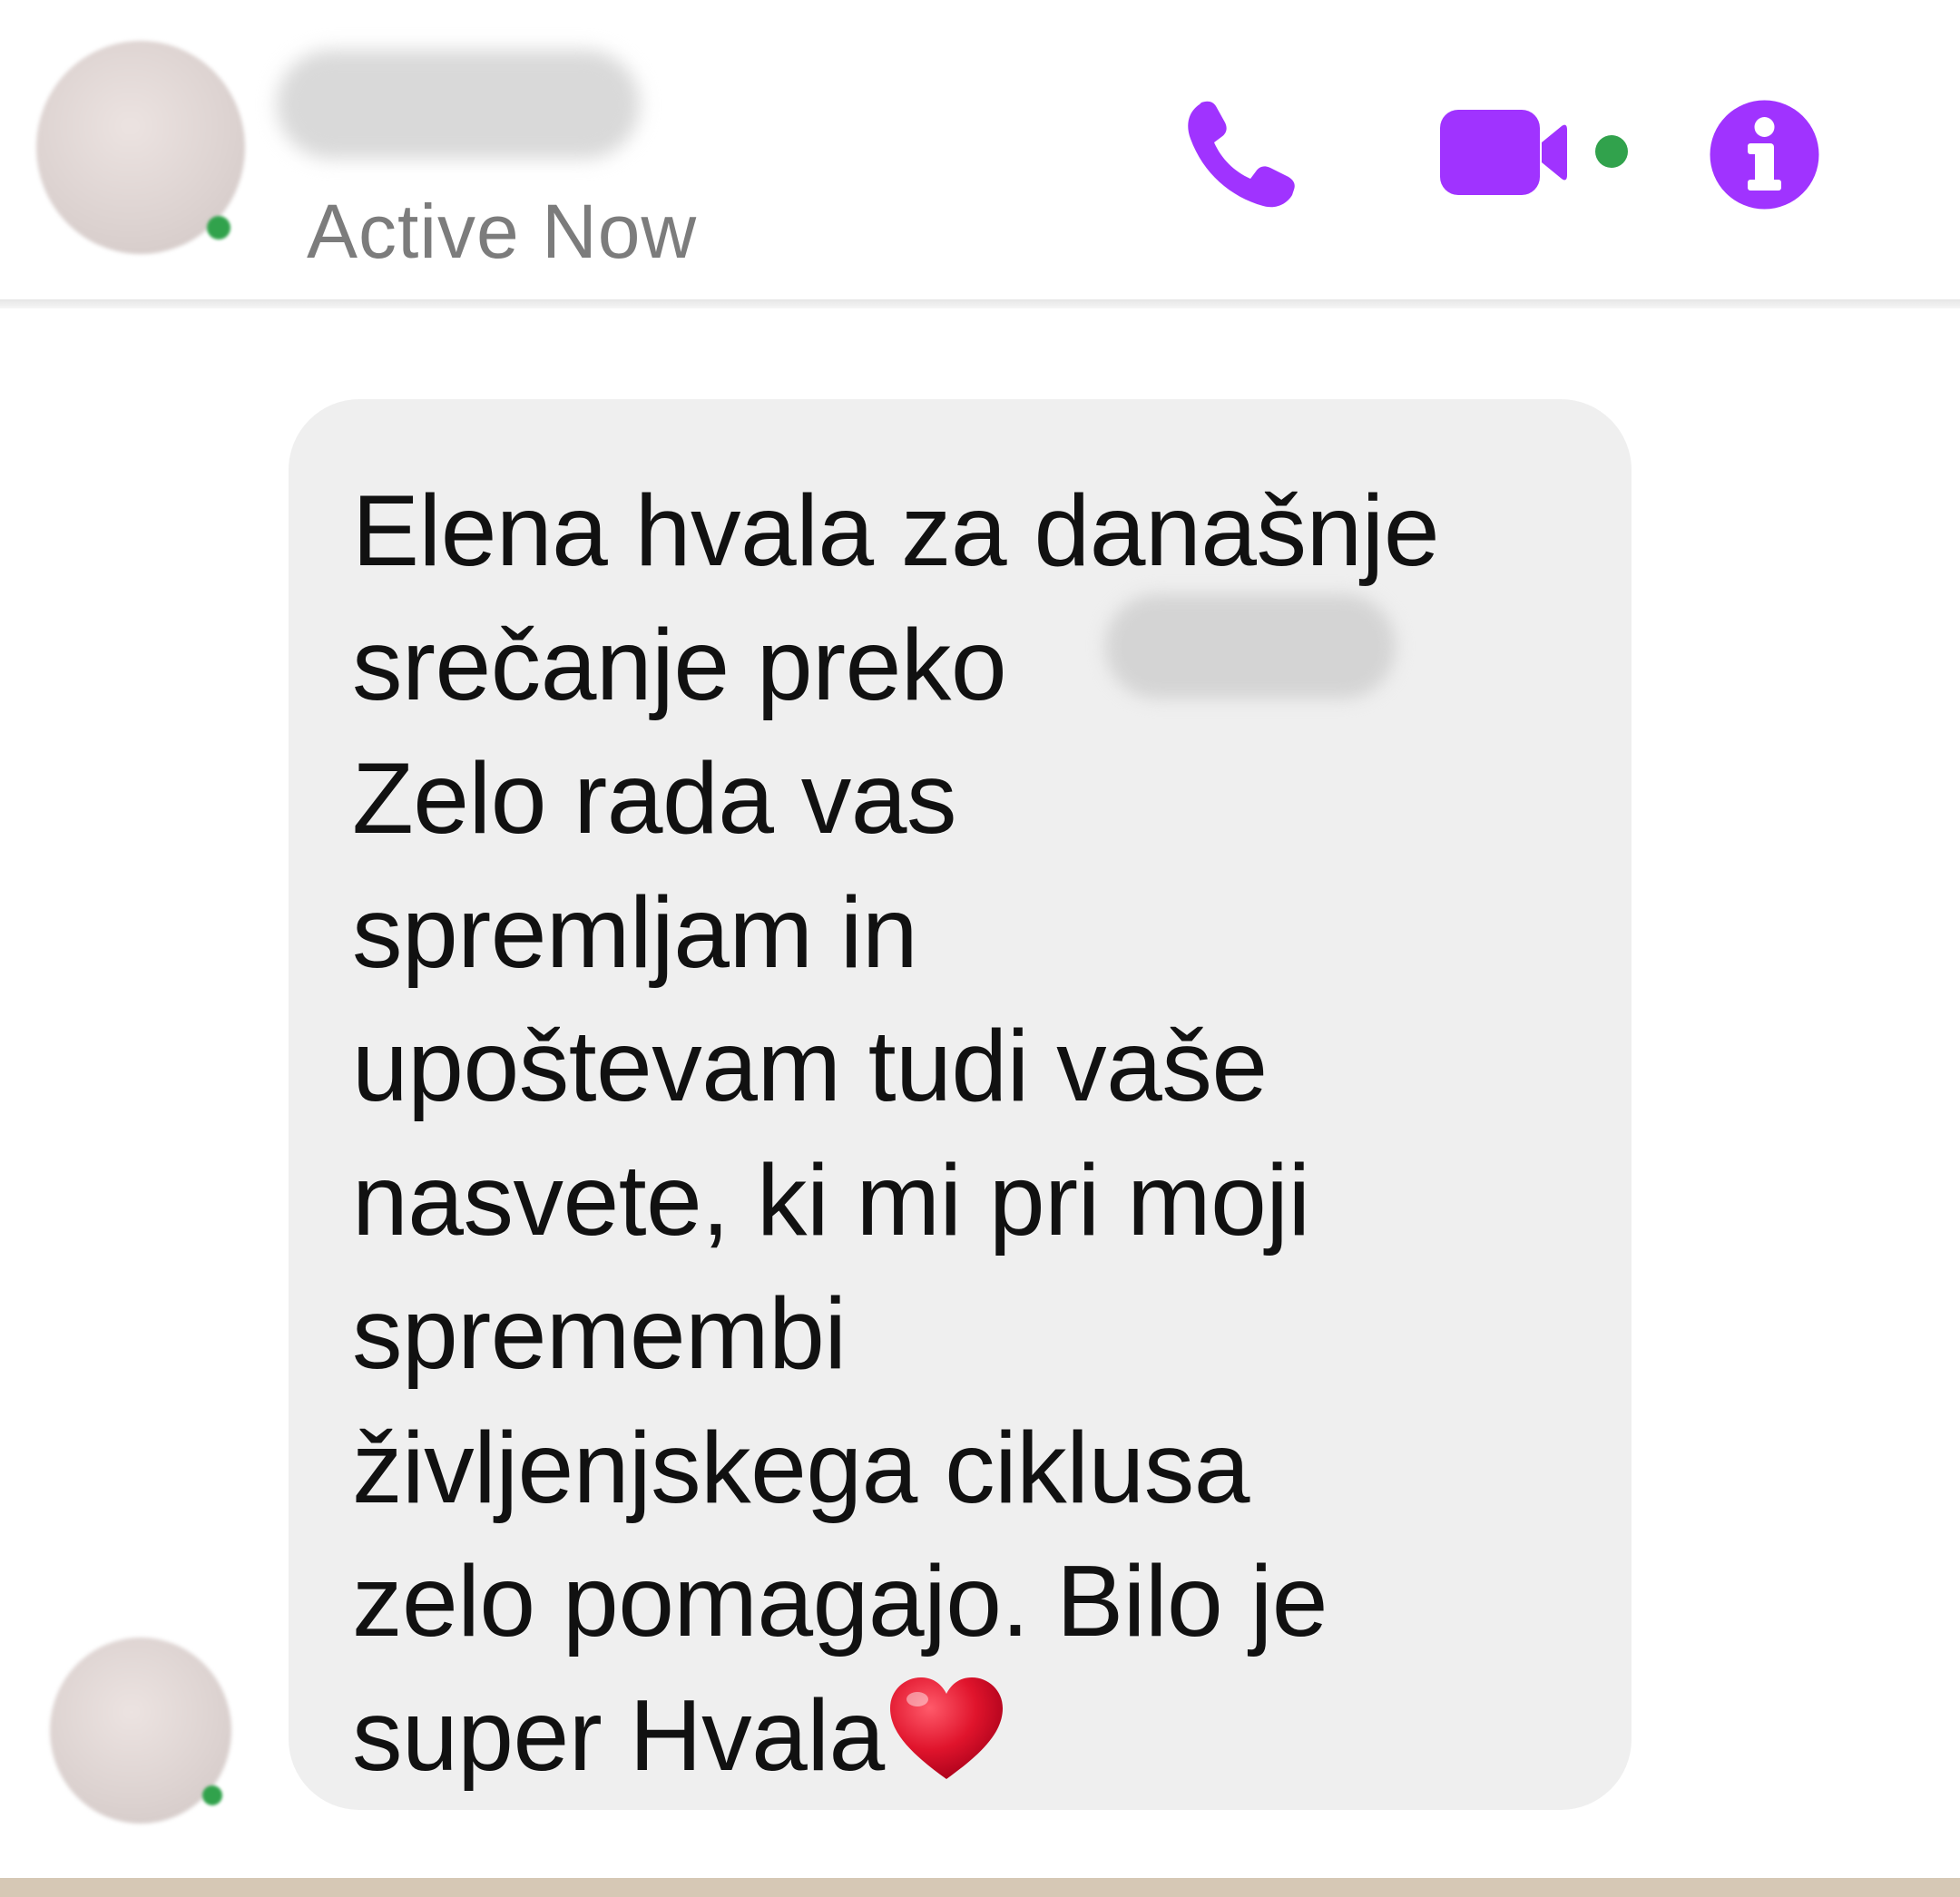  What do you see at coordinates (1534, 152) in the screenshot?
I see `video-camera-icon` at bounding box center [1534, 152].